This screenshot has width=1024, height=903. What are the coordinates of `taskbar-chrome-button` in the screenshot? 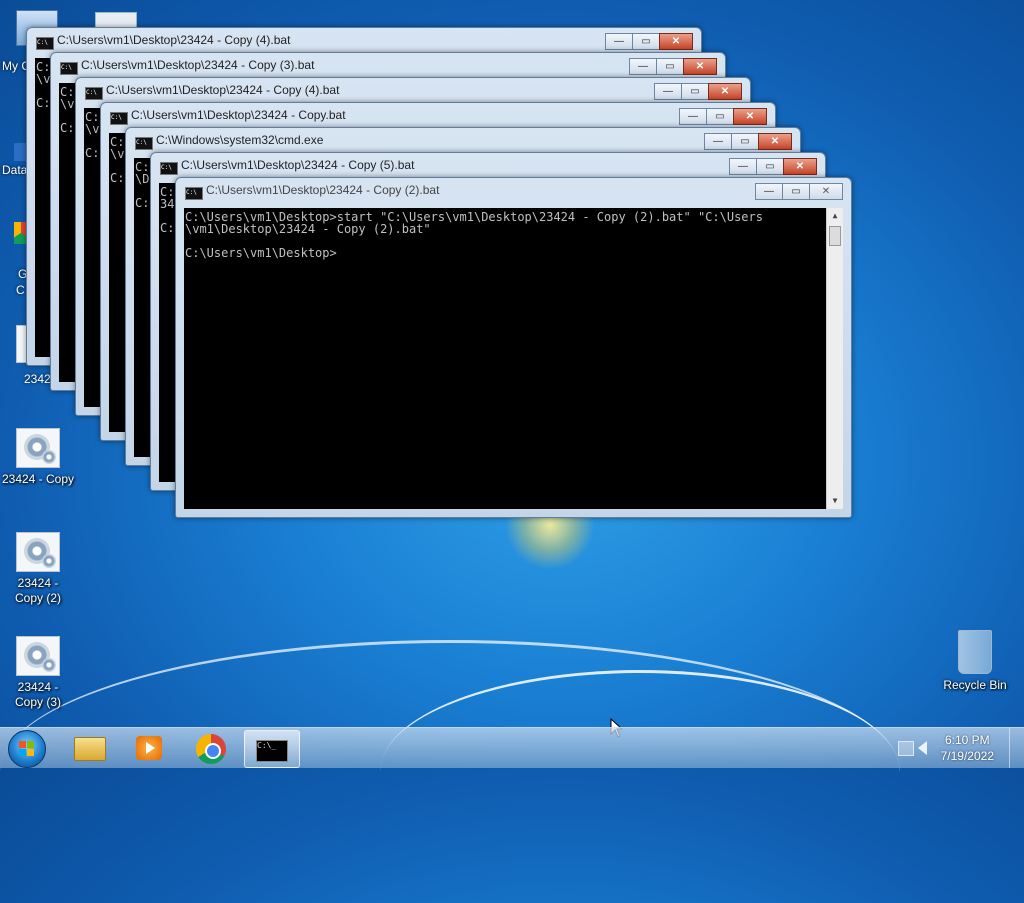 It's located at (211, 748).